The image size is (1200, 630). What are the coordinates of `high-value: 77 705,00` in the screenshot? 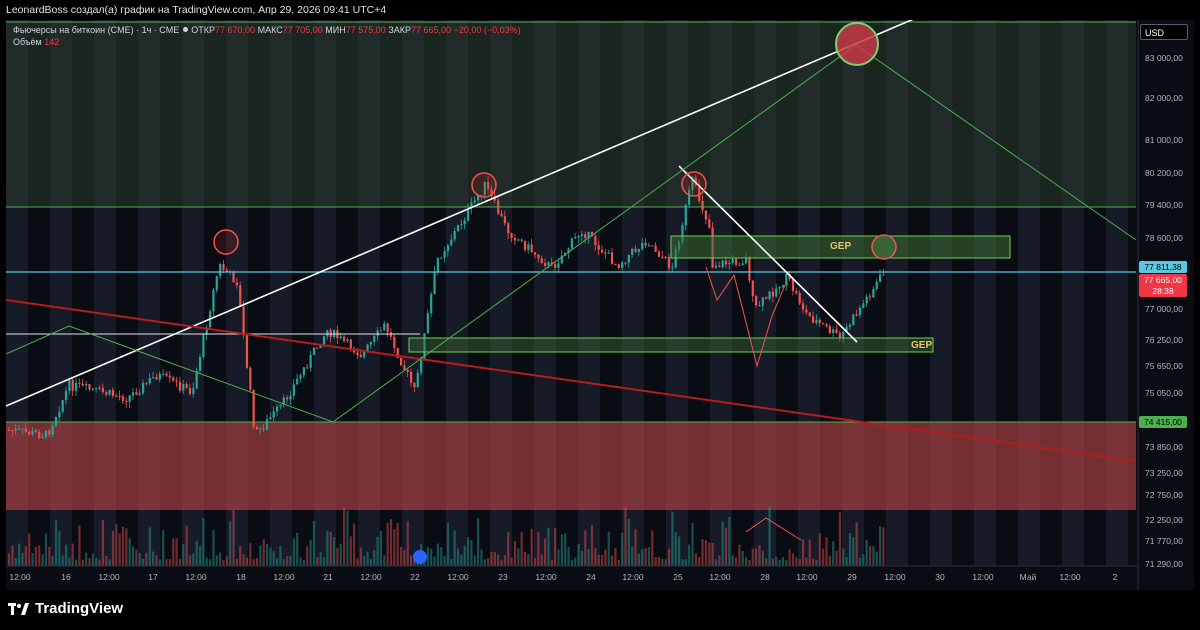 It's located at (302, 30).